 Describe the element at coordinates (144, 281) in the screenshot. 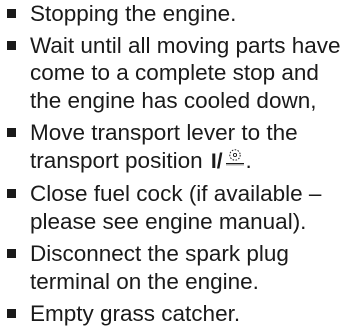

I see `step-text-line: terminal on the engine.` at that location.